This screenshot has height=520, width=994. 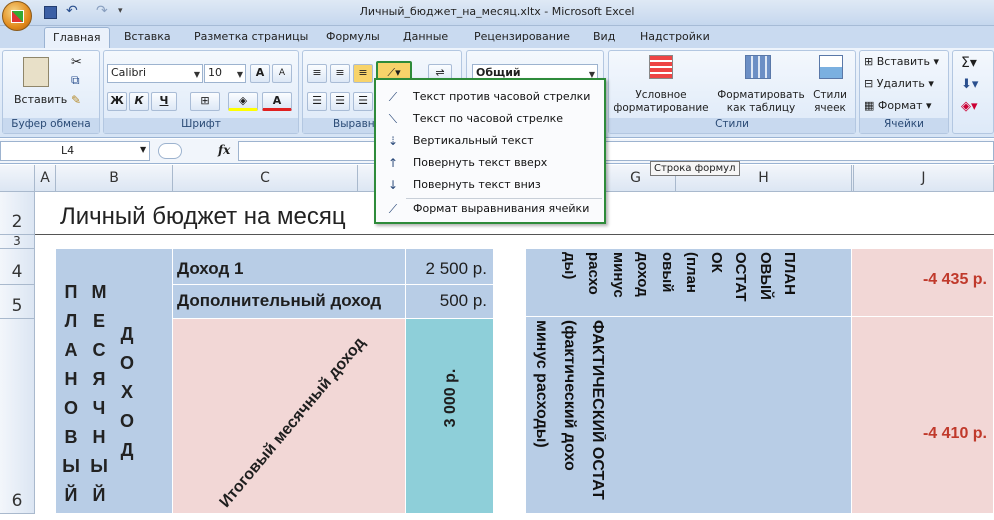 I want to click on bold-button: Ж, so click(x=117, y=101).